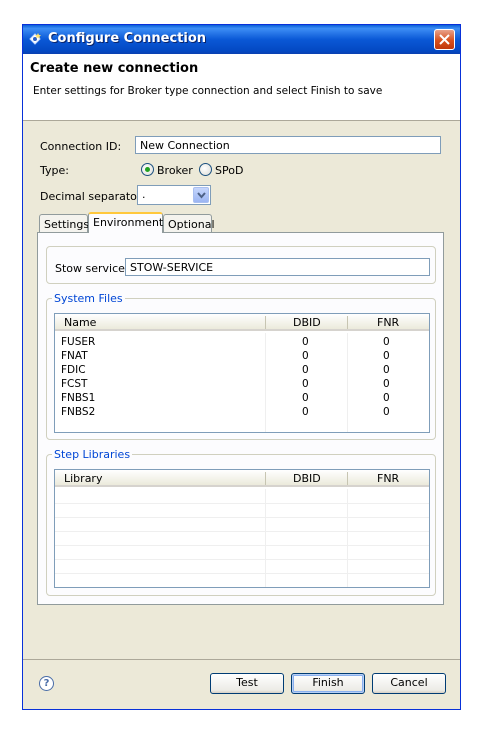 Image resolution: width=487 pixels, height=731 pixels. I want to click on header-title: Create new connection, so click(114, 68).